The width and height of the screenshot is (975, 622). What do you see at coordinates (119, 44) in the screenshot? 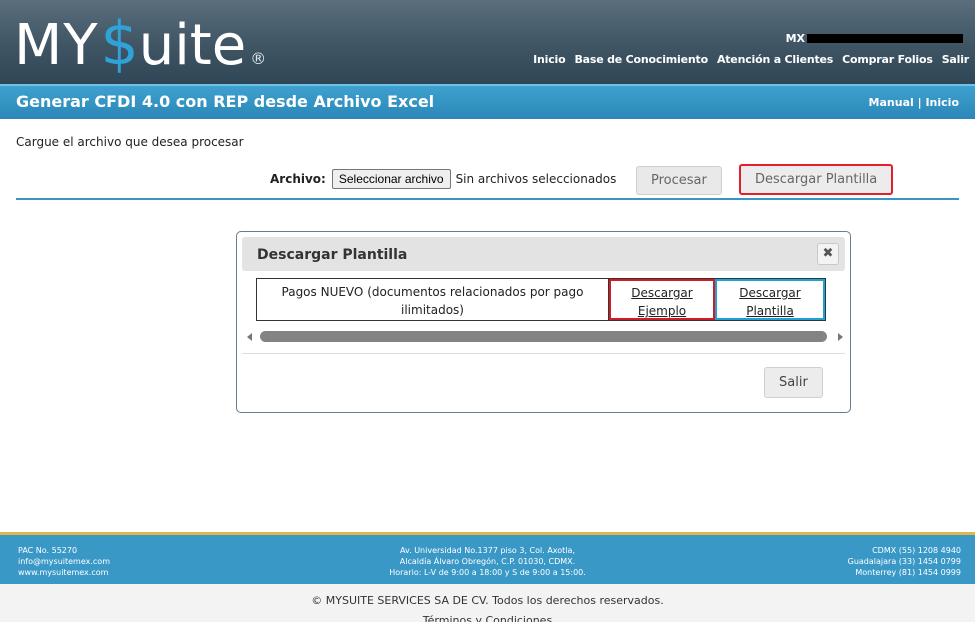
I see `logo-dollar: $` at bounding box center [119, 44].